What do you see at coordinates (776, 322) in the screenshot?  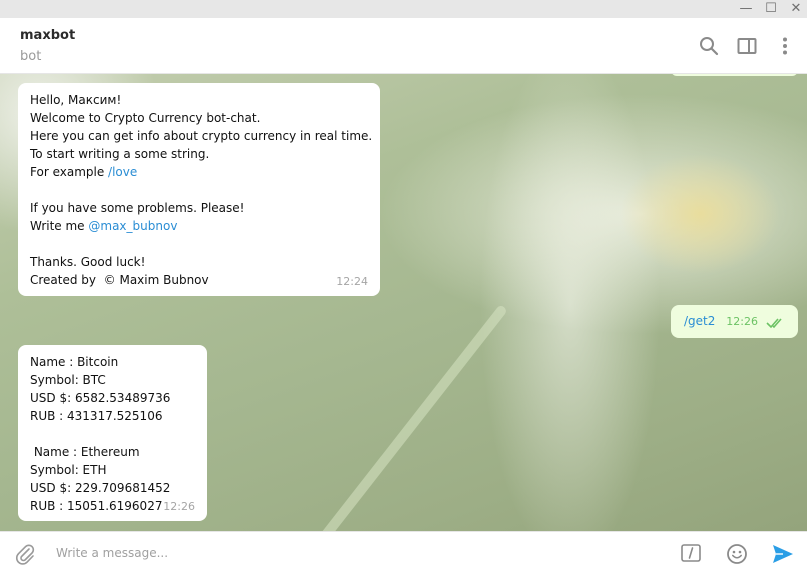 I see `double-check-icon` at bounding box center [776, 322].